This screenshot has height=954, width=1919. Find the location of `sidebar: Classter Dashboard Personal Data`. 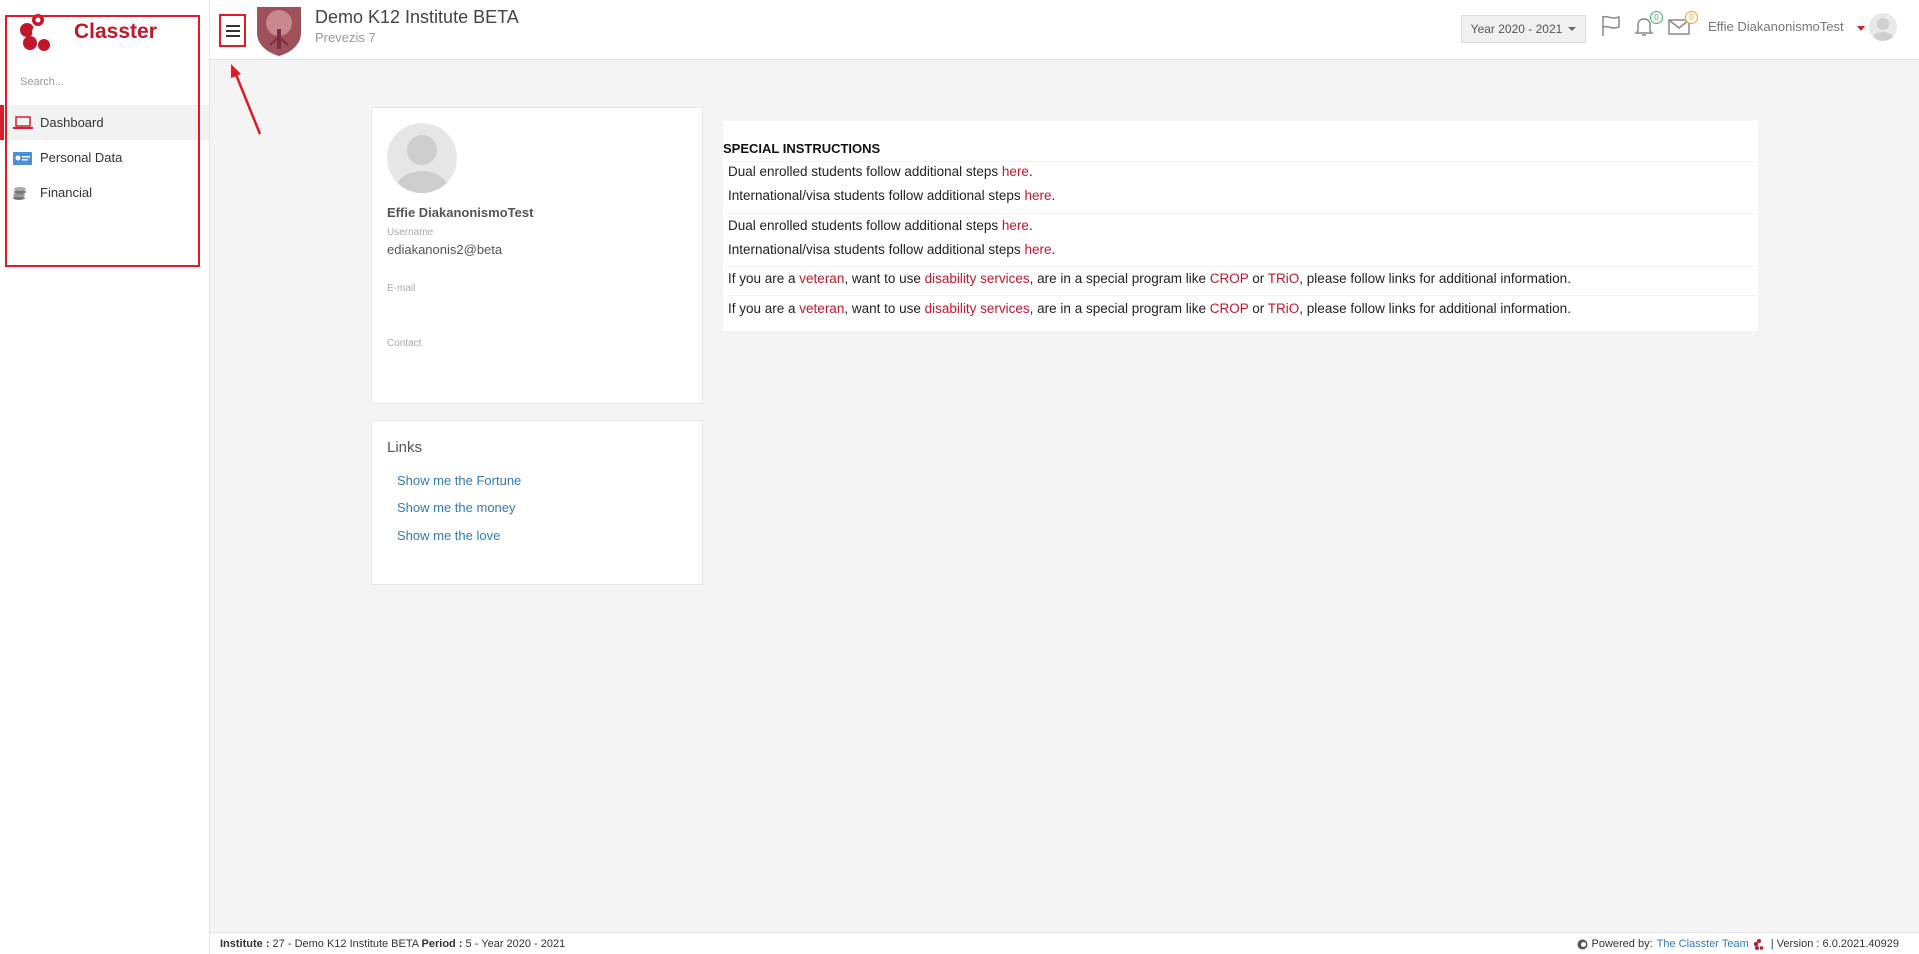

sidebar: Classter Dashboard Personal Data is located at coordinates (105, 477).